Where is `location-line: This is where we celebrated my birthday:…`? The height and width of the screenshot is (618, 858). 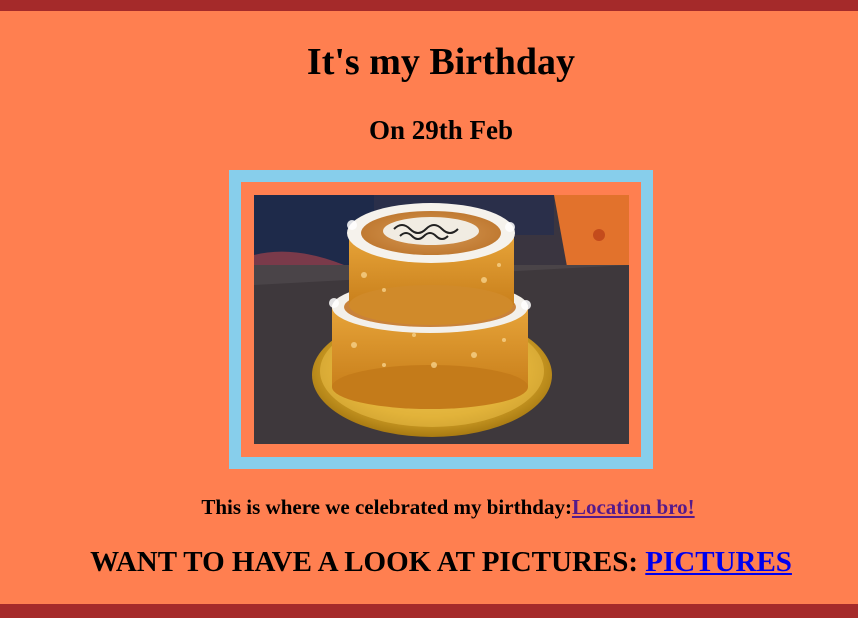
location-line: This is where we celebrated my birthday:… is located at coordinates (429, 507).